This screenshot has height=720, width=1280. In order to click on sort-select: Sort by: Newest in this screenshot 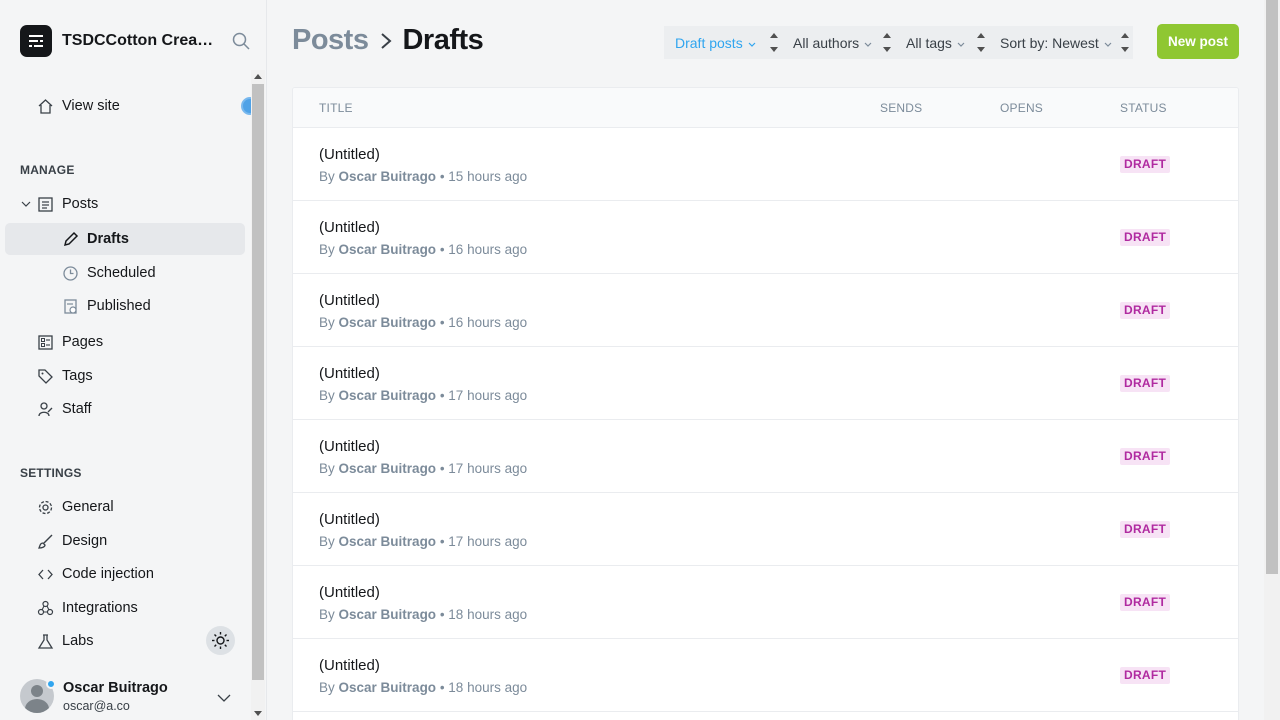, I will do `click(1061, 42)`.